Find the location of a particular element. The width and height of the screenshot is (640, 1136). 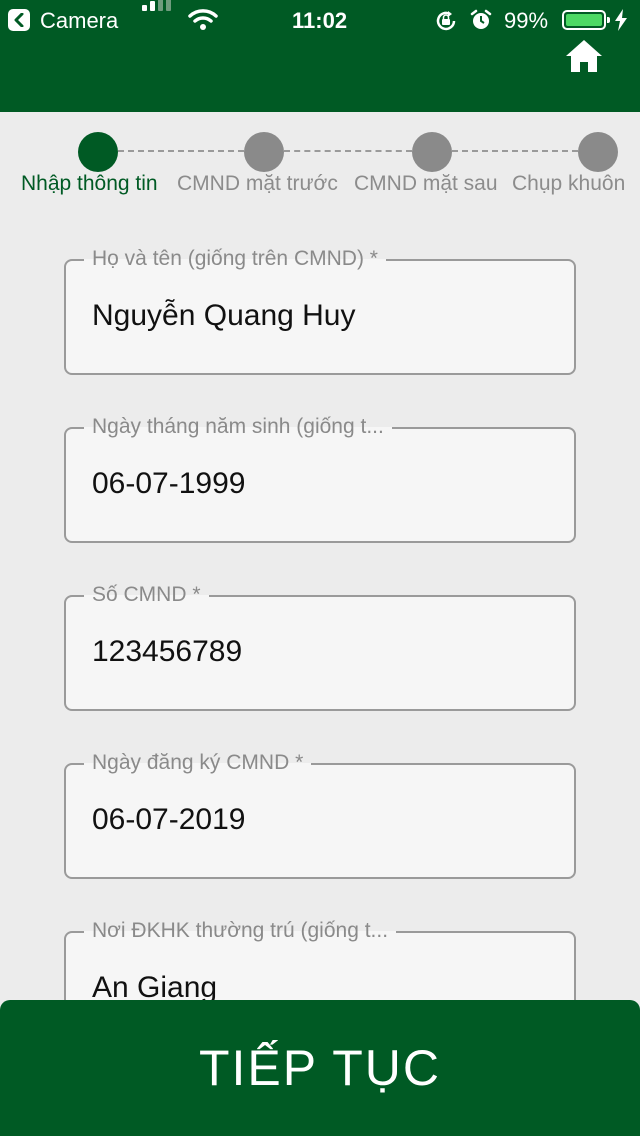

home-icon is located at coordinates (584, 56).